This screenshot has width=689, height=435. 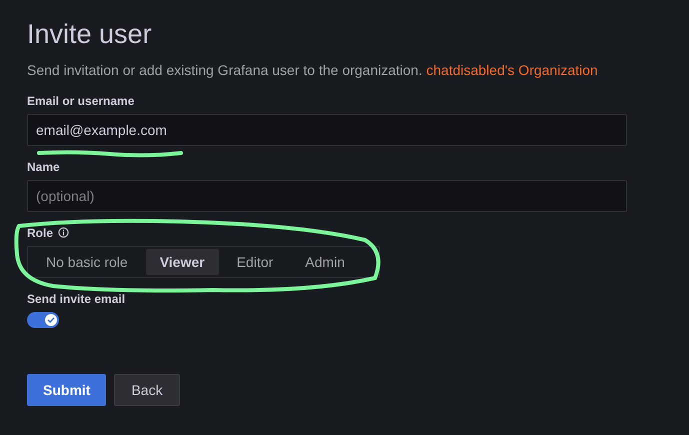 What do you see at coordinates (43, 167) in the screenshot?
I see `field-label: Name` at bounding box center [43, 167].